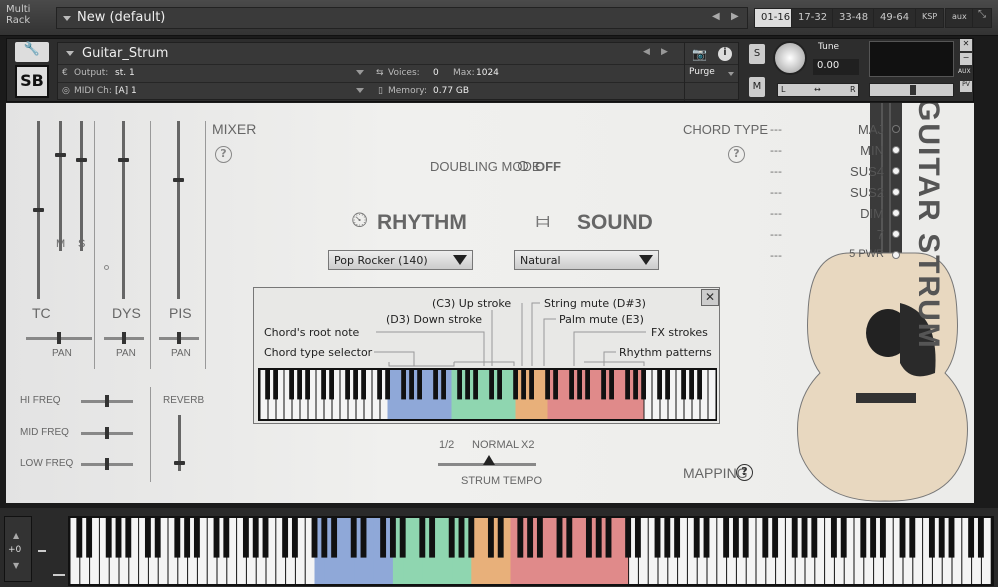 The width and height of the screenshot is (998, 587). What do you see at coordinates (179, 463) in the screenshot?
I see `reverb-fader` at bounding box center [179, 463].